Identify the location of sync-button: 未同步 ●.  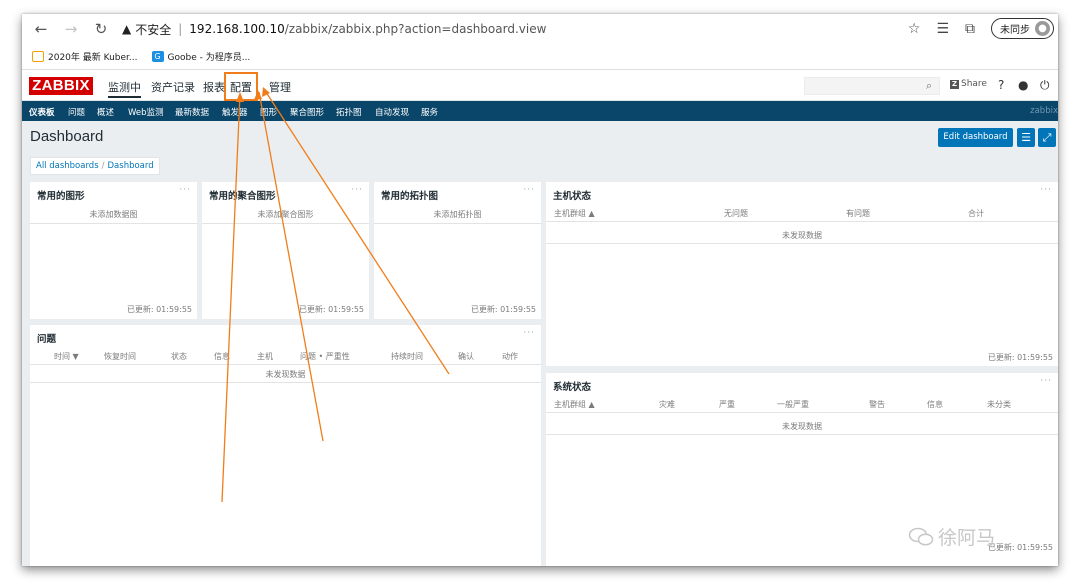
(1022, 28).